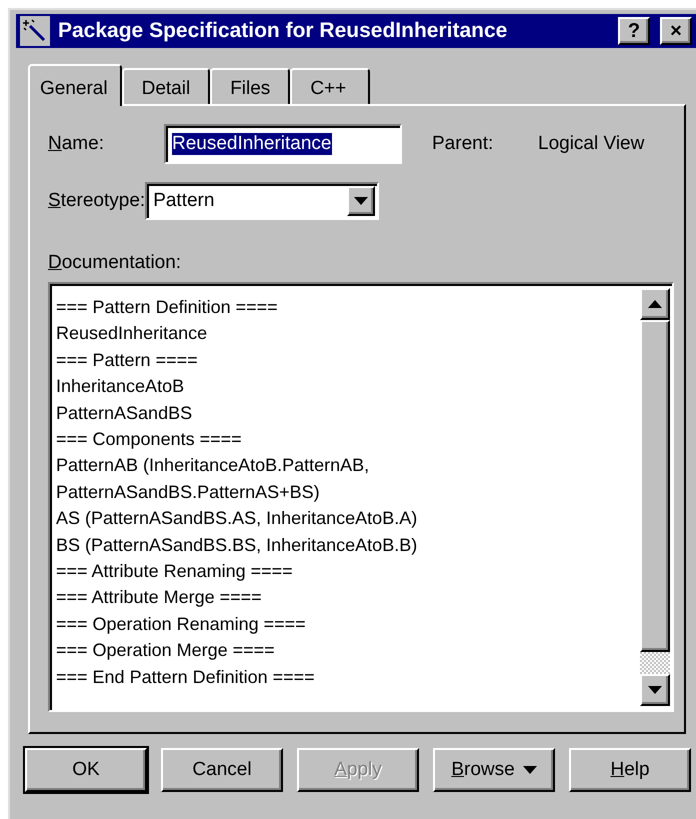 The image size is (696, 819). I want to click on documentation-line: InheritanceAtoB, so click(121, 386).